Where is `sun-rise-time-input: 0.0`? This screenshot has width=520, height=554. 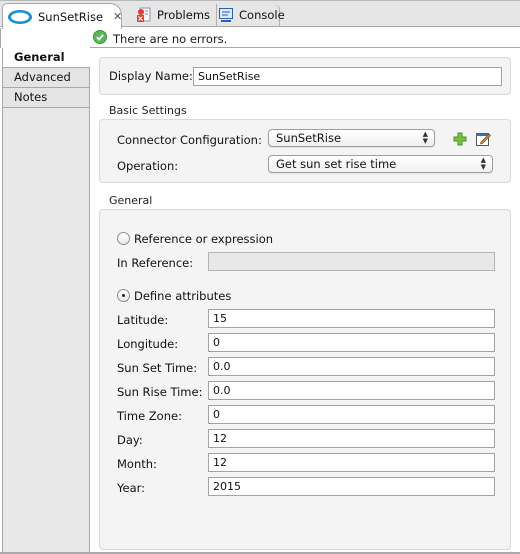
sun-rise-time-input: 0.0 is located at coordinates (351, 390).